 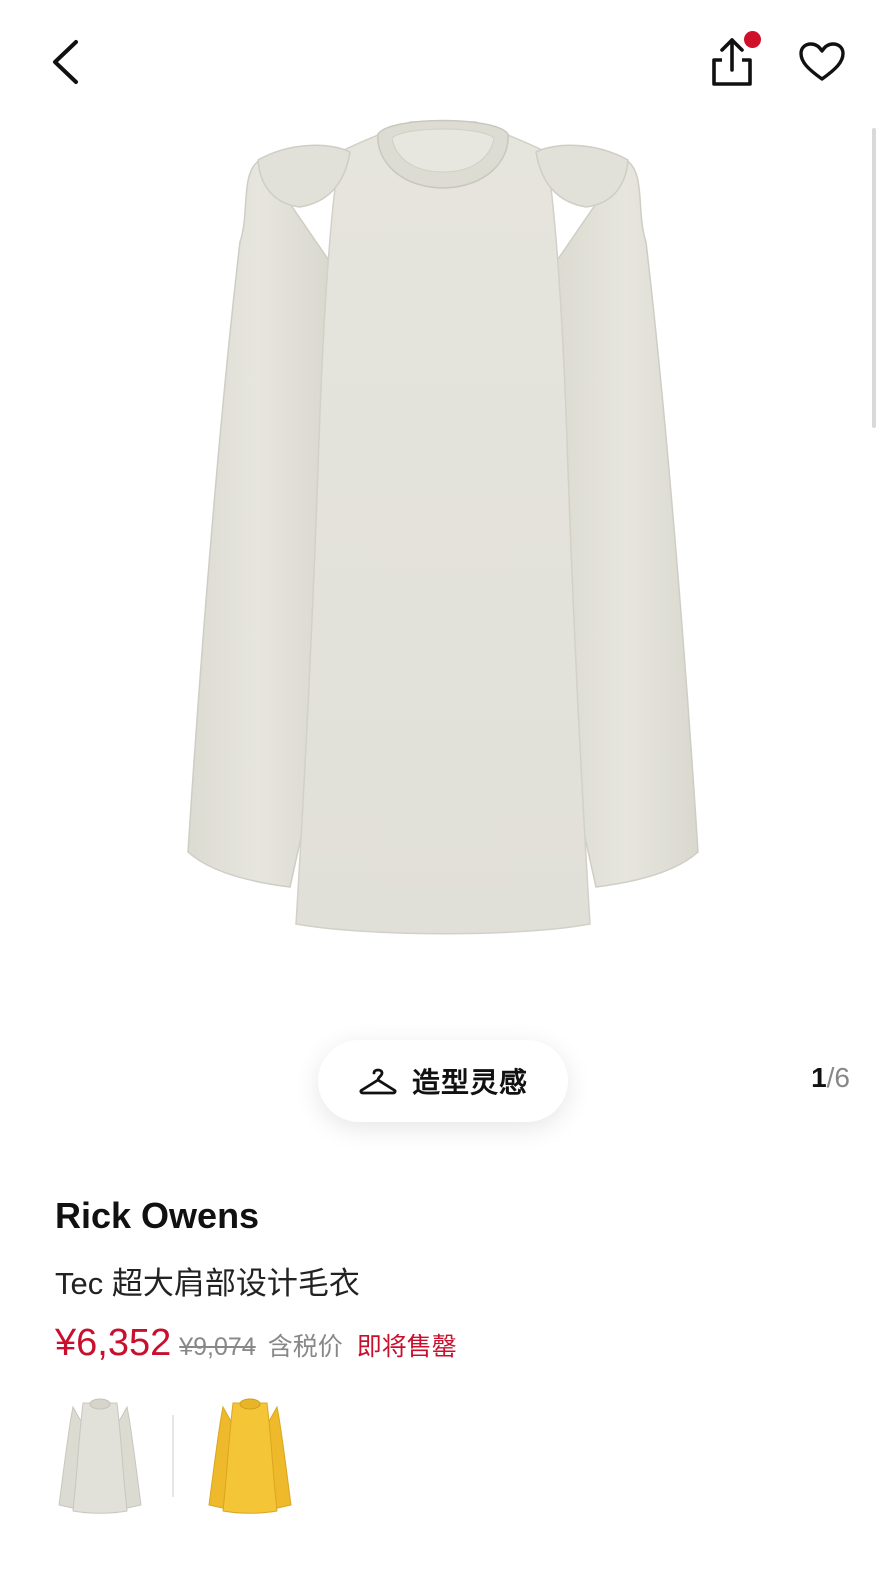 I want to click on swatch-divider, so click(x=173, y=1456).